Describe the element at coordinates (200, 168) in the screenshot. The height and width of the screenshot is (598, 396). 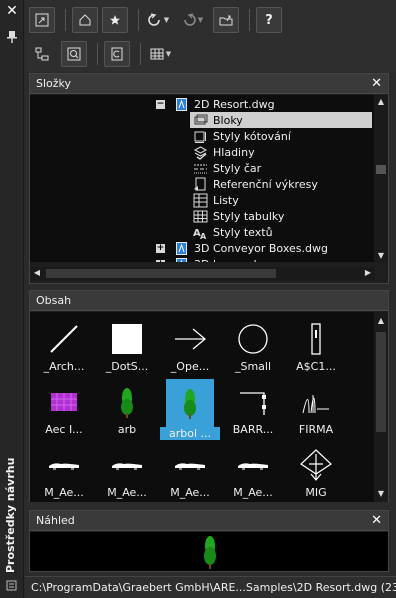
I see `linetypes-icon` at that location.